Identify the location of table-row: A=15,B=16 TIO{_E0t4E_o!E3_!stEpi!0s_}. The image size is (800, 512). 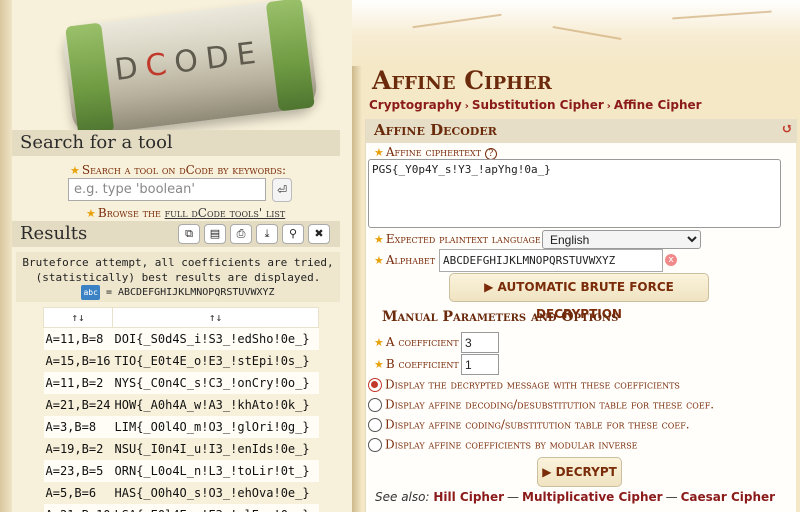
(181, 360).